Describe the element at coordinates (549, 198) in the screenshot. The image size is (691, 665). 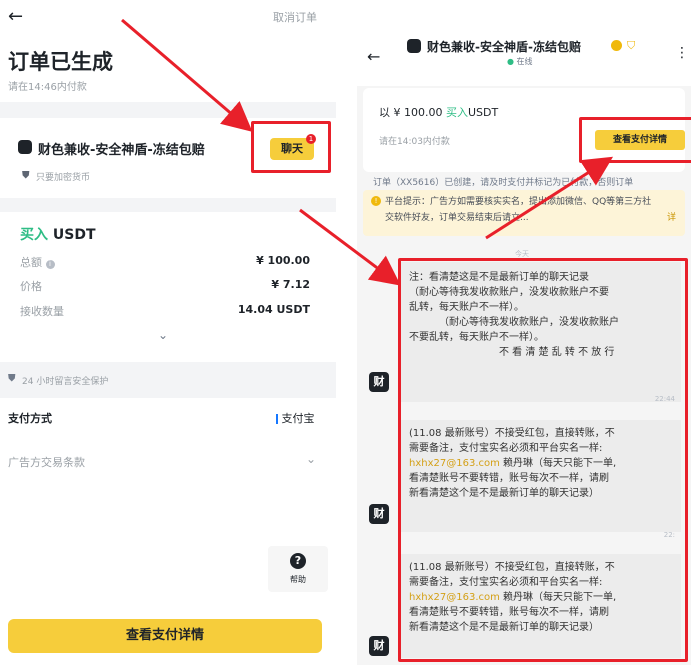
I see `arrow-to-details` at that location.